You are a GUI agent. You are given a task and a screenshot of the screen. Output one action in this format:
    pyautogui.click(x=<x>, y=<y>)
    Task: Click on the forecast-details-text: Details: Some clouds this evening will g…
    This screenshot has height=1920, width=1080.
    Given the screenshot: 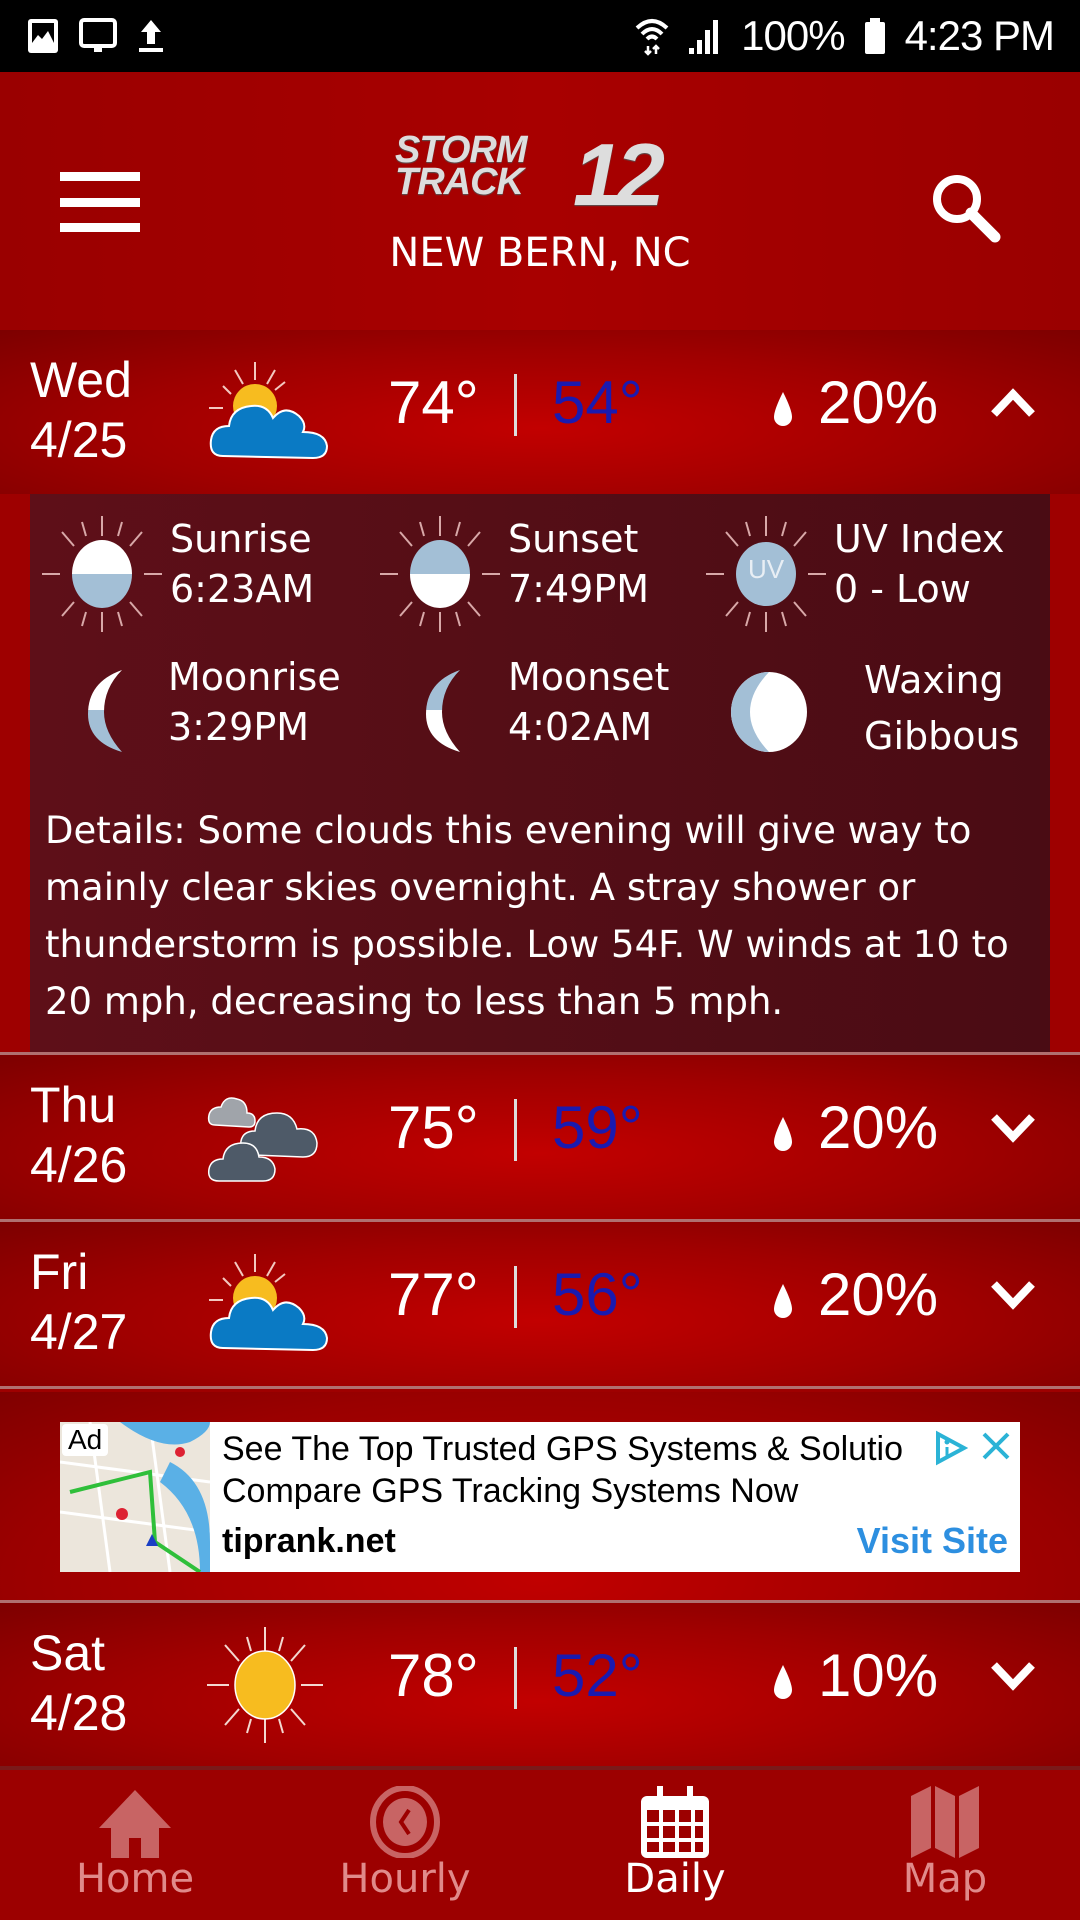 What is the action you would take?
    pyautogui.click(x=527, y=916)
    